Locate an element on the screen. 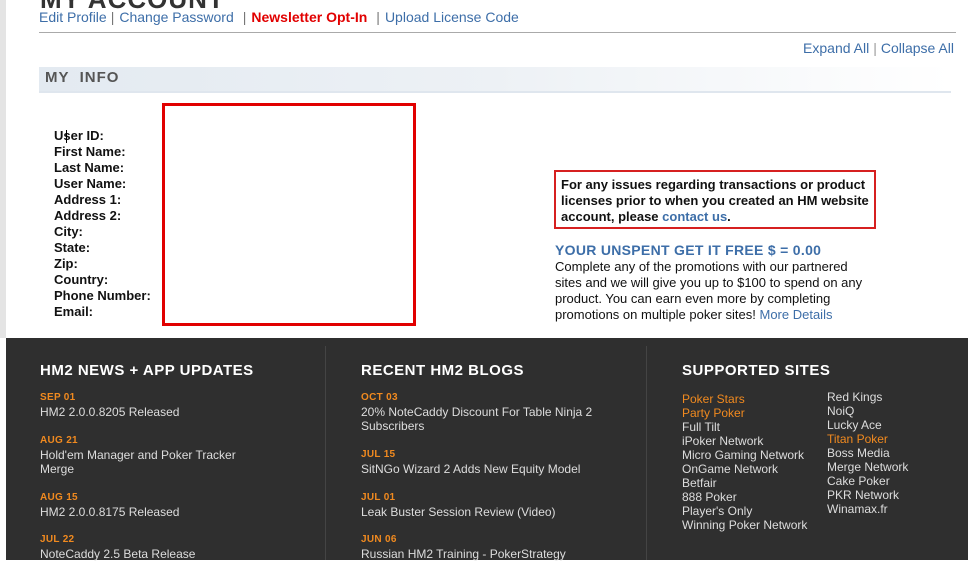  field-label-email: Email: is located at coordinates (74, 311).